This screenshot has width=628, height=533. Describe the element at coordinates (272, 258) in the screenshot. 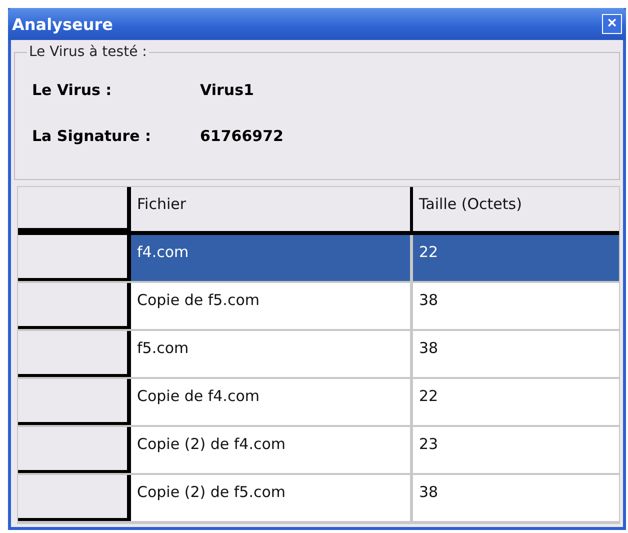

I see `table-cell: f4.com` at that location.